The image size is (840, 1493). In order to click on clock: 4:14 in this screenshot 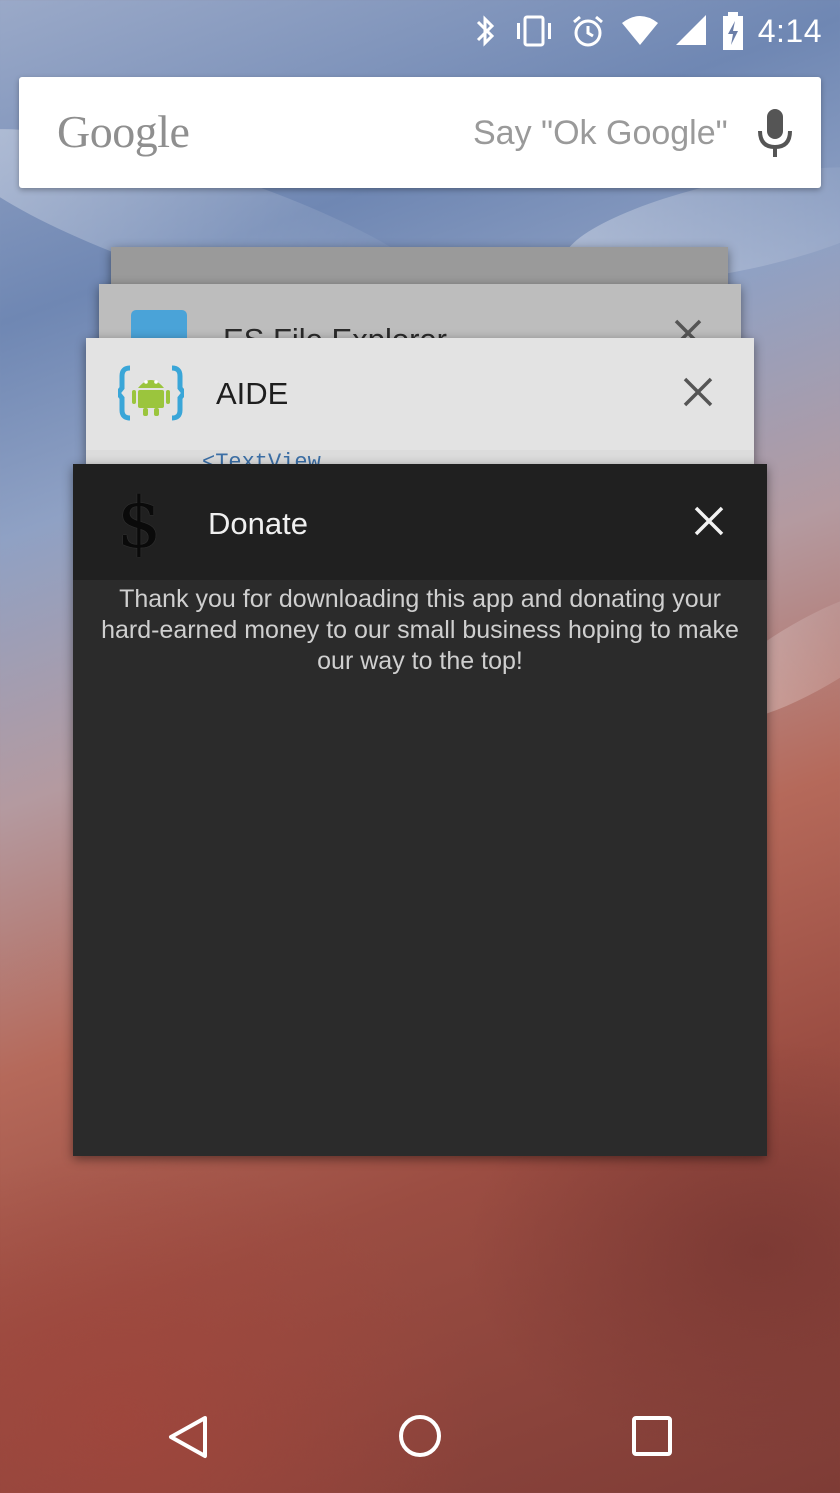, I will do `click(789, 30)`.